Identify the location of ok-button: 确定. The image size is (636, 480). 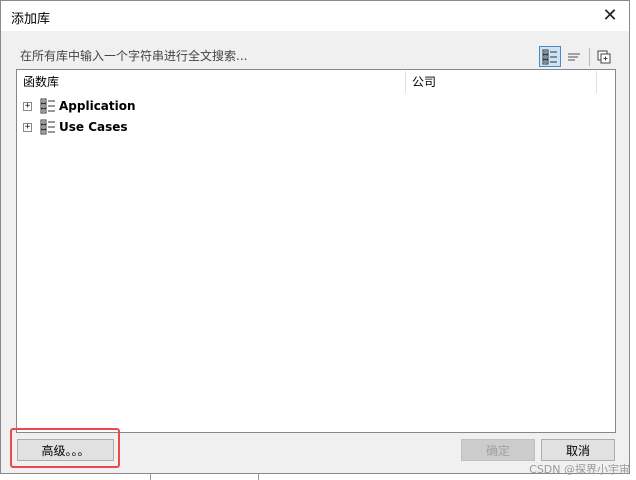
(498, 450).